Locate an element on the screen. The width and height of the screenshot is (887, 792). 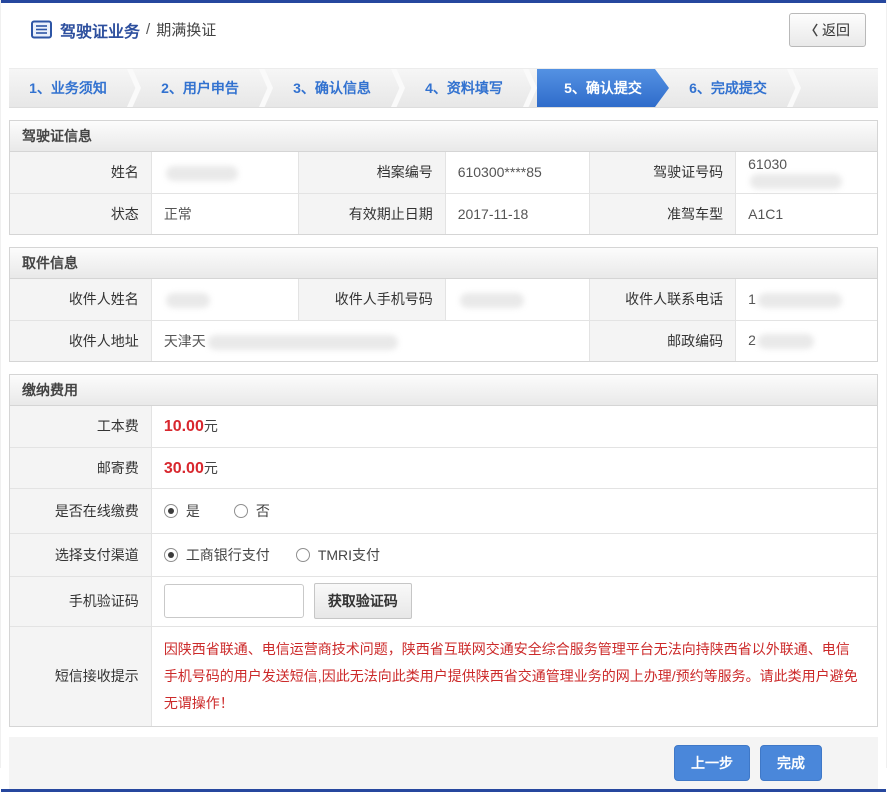
field-value-recipient-address: 天津天 is located at coordinates (370, 340).